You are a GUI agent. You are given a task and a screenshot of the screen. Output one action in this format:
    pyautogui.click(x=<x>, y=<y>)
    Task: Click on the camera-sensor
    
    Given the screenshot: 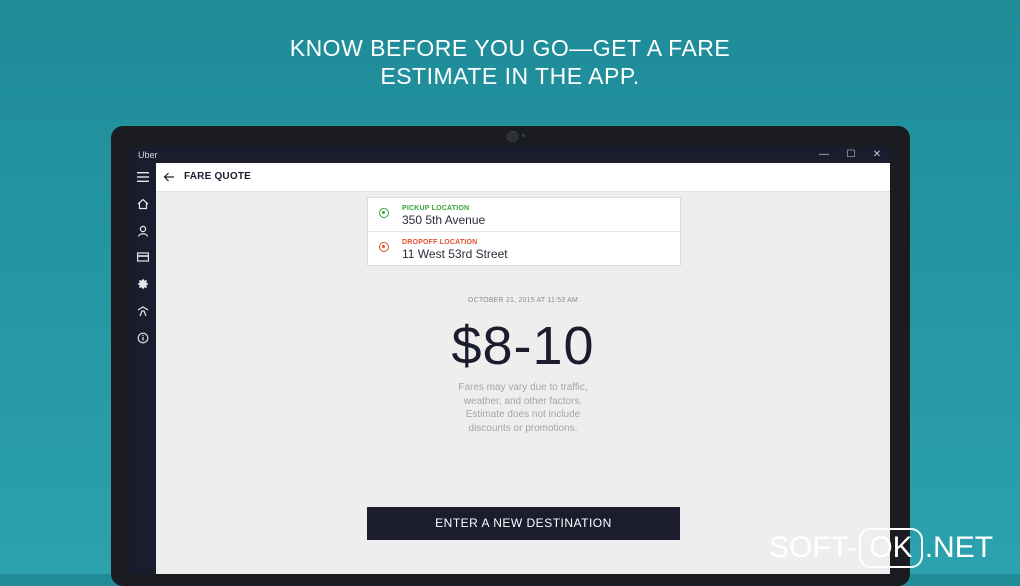 What is the action you would take?
    pyautogui.click(x=523, y=135)
    